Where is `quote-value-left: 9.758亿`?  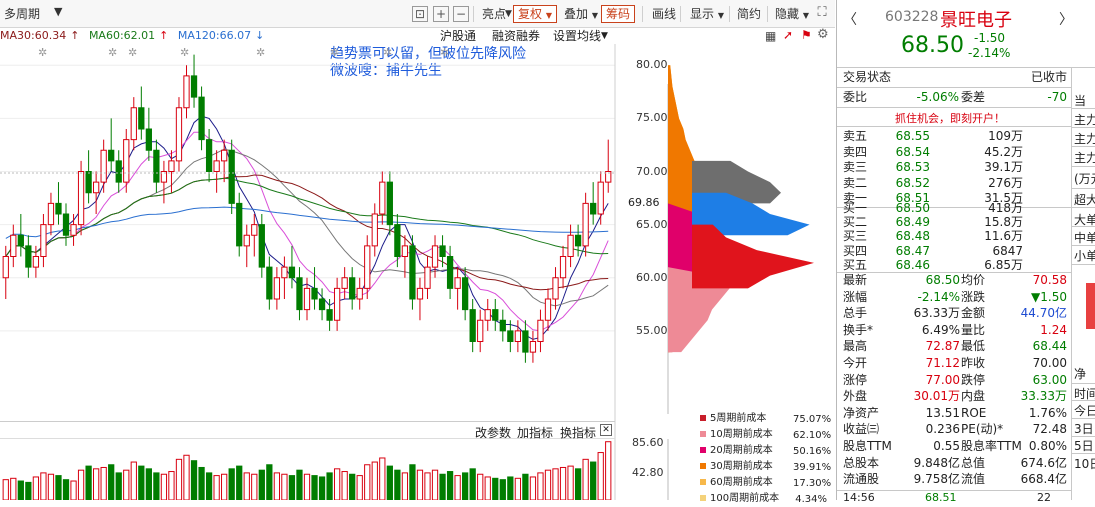 quote-value-left: 9.758亿 is located at coordinates (936, 479).